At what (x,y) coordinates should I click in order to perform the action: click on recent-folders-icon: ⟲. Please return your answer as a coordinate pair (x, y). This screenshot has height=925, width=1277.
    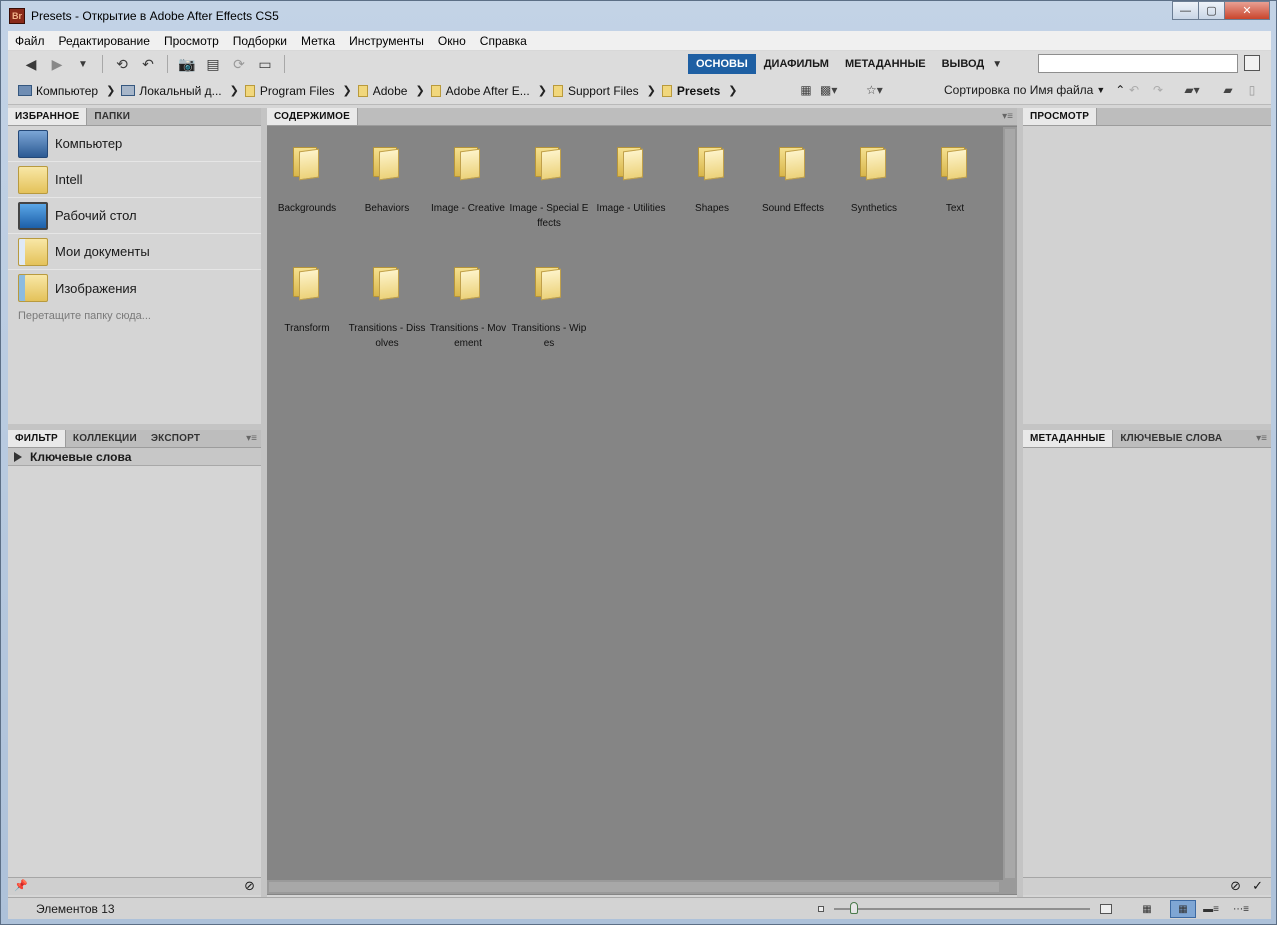
    Looking at the image, I should click on (122, 64).